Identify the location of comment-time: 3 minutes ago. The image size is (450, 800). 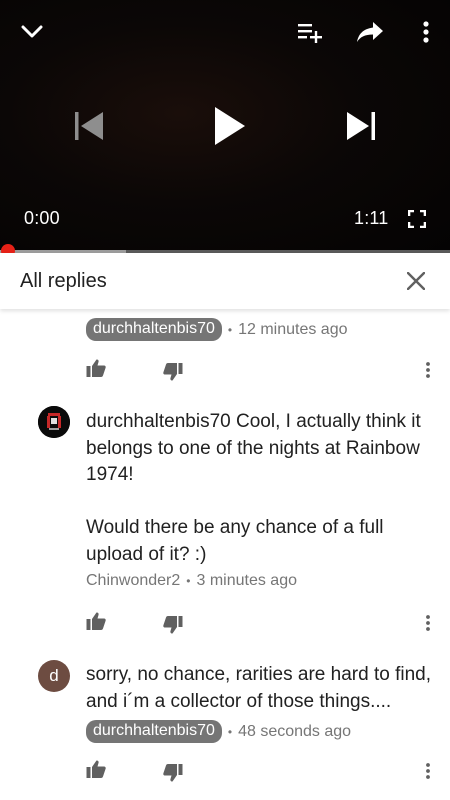
(246, 580).